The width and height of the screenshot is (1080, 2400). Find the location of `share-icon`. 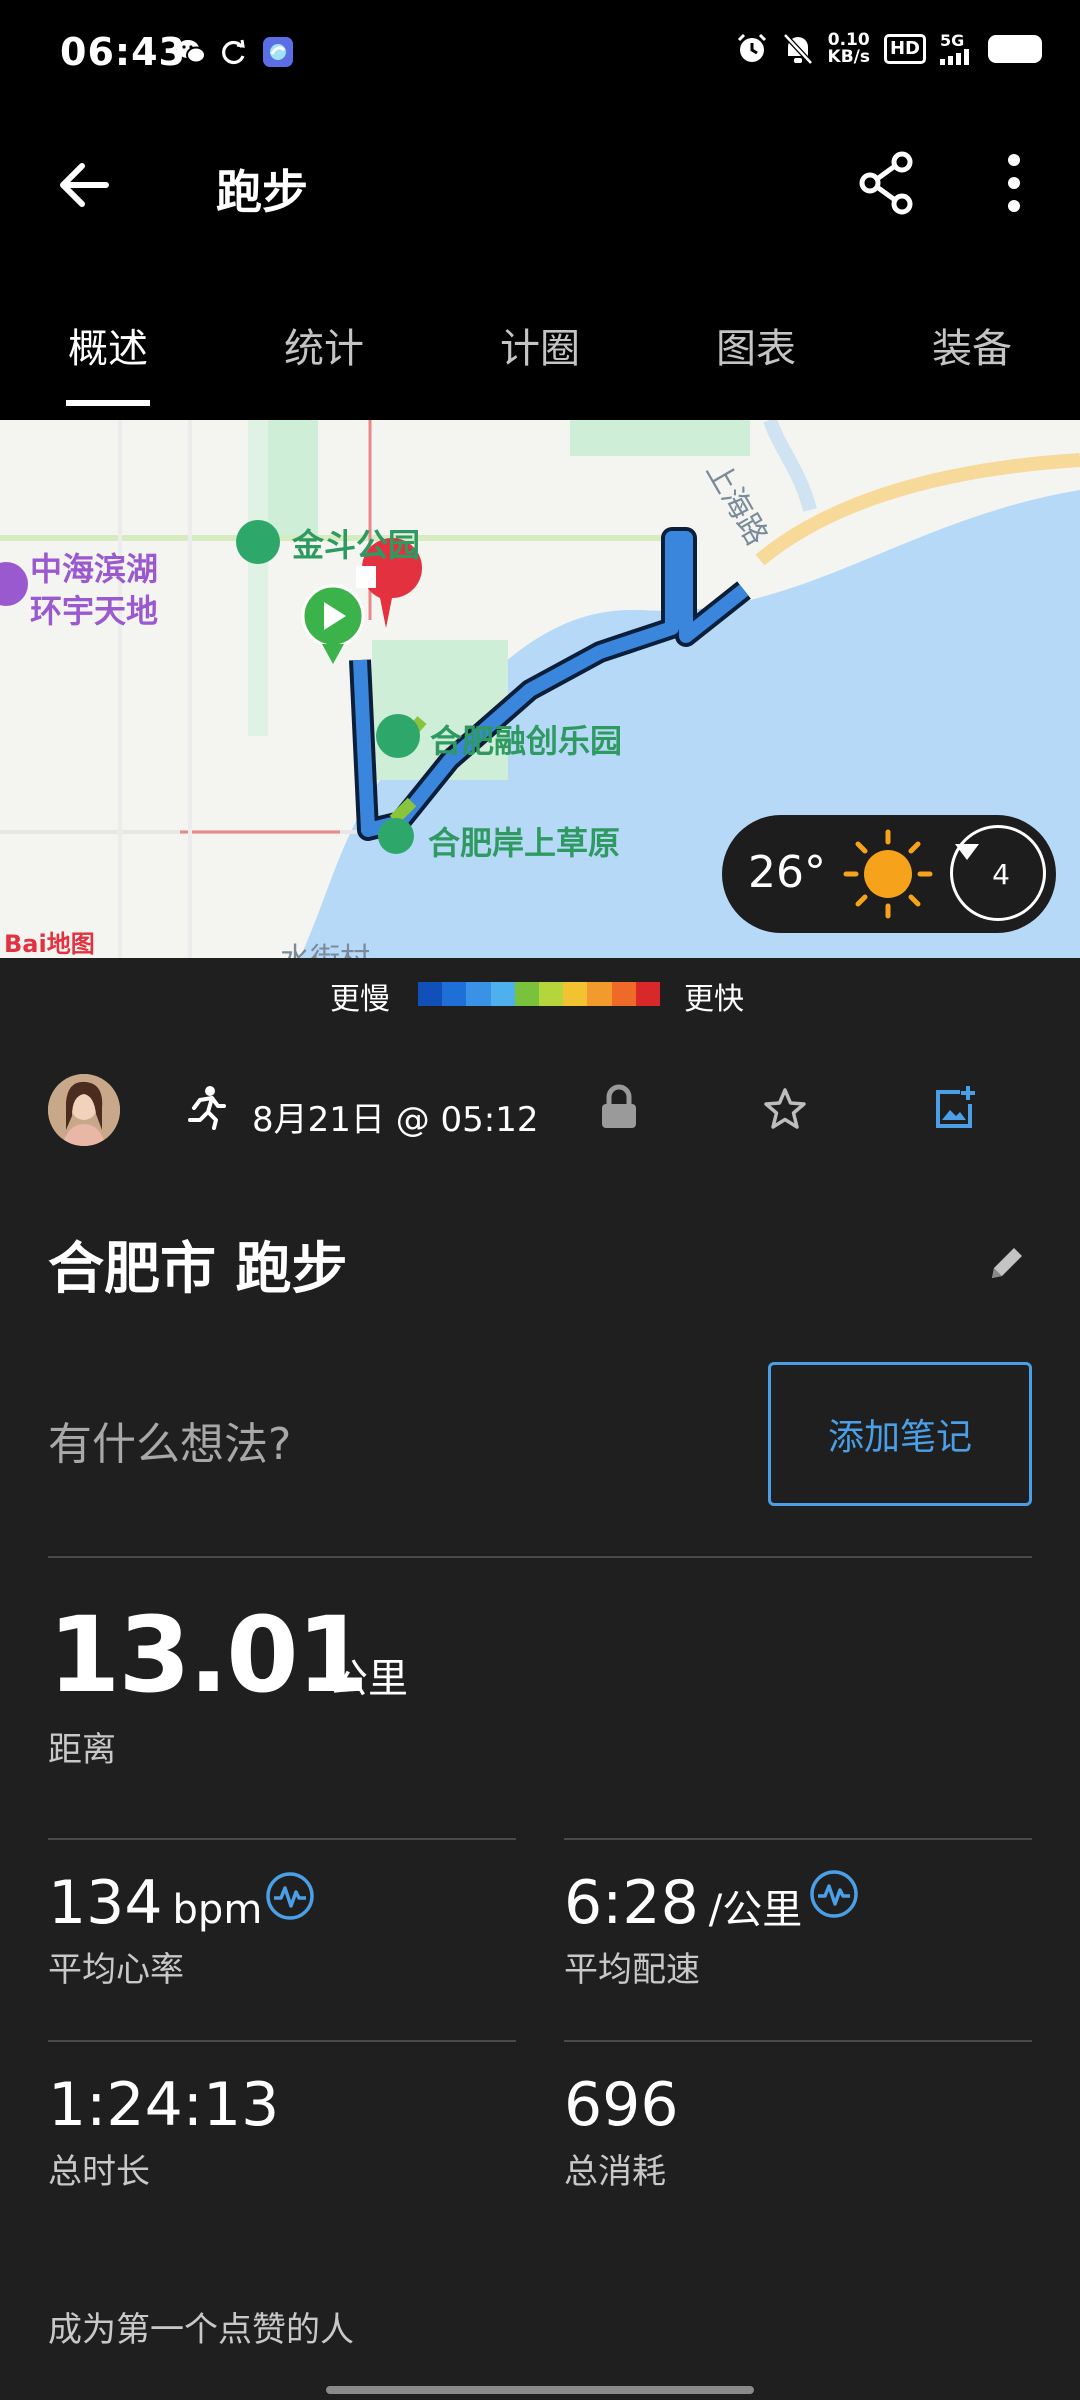

share-icon is located at coordinates (886, 183).